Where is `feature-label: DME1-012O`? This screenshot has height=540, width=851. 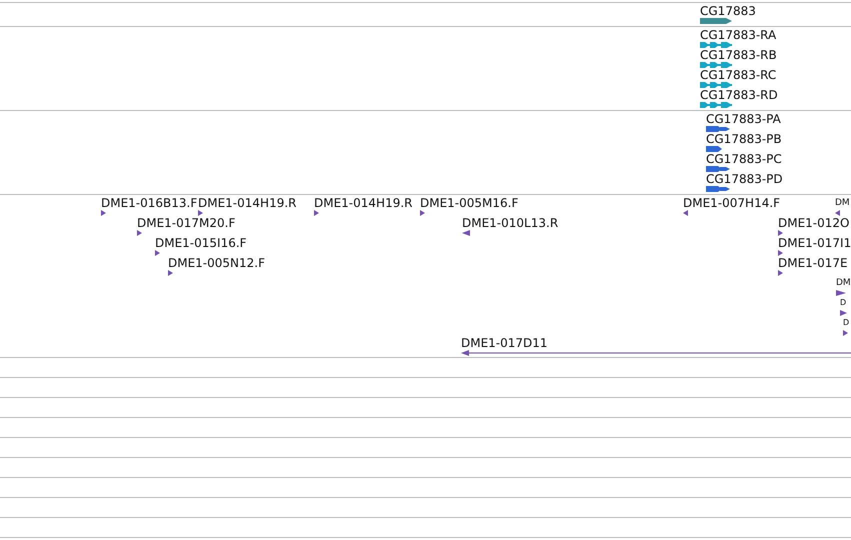 feature-label: DME1-012O is located at coordinates (814, 223).